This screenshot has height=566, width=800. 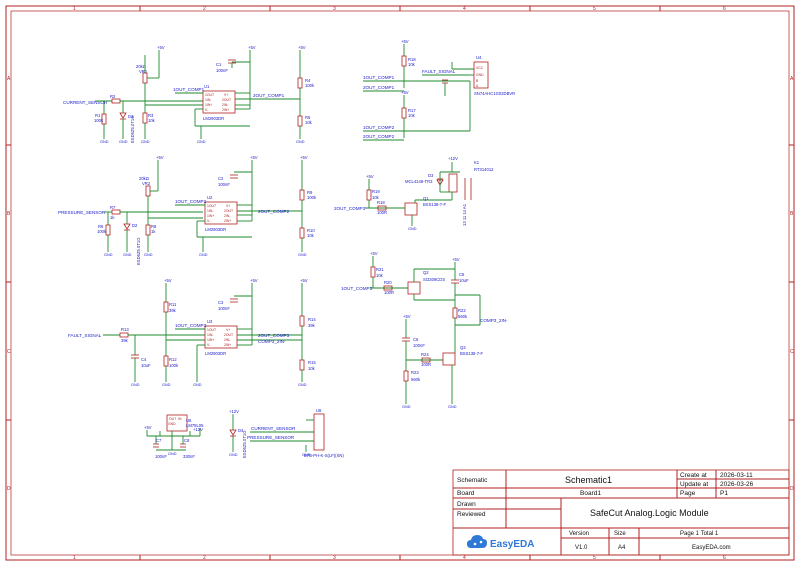 What do you see at coordinates (312, 325) in the screenshot?
I see `r14-value: 39k` at bounding box center [312, 325].